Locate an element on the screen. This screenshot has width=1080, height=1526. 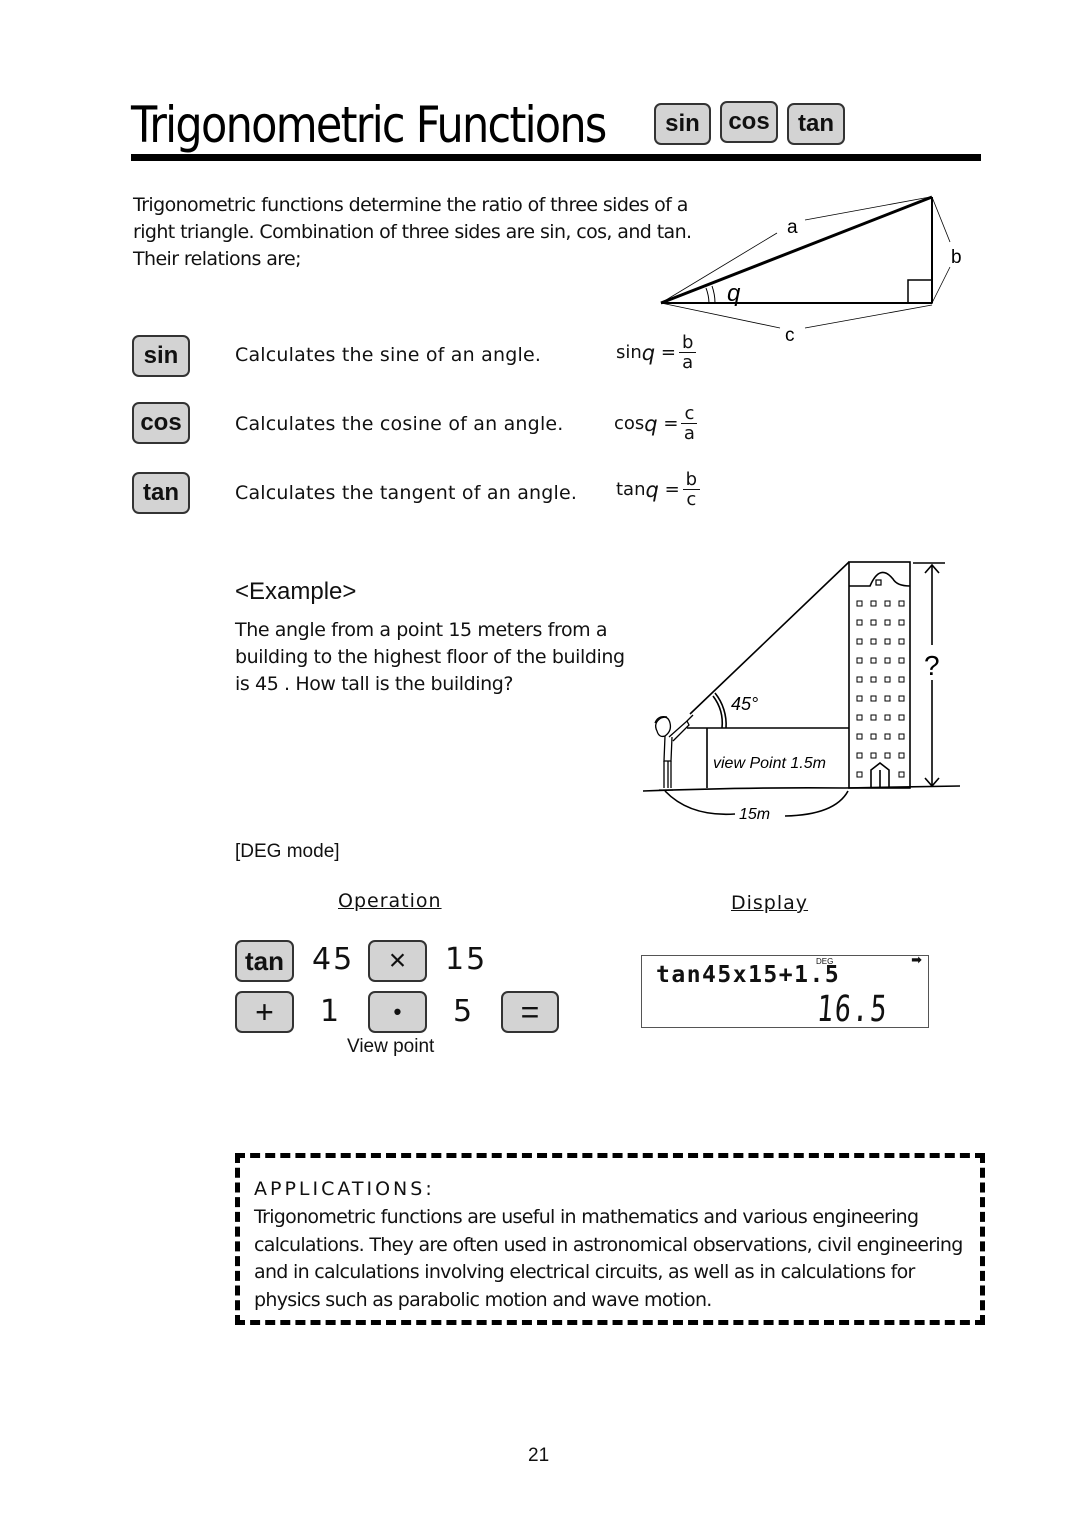
page-number: 21 is located at coordinates (539, 1455).